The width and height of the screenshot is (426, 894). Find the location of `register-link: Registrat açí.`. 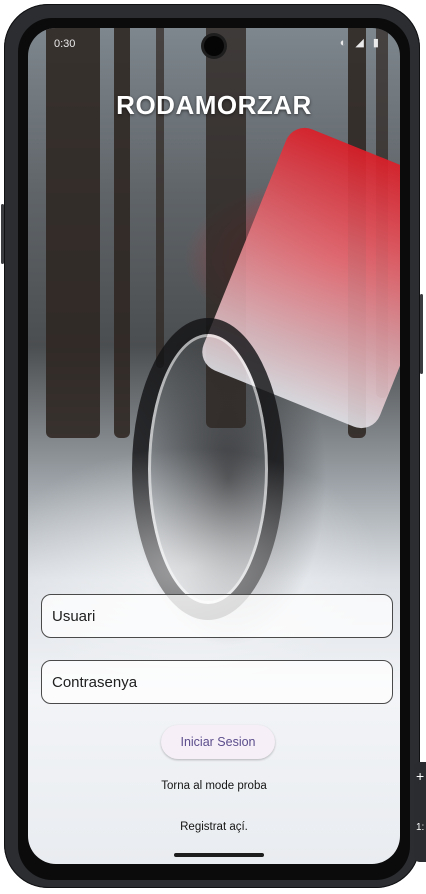

register-link: Registrat açí. is located at coordinates (214, 827).